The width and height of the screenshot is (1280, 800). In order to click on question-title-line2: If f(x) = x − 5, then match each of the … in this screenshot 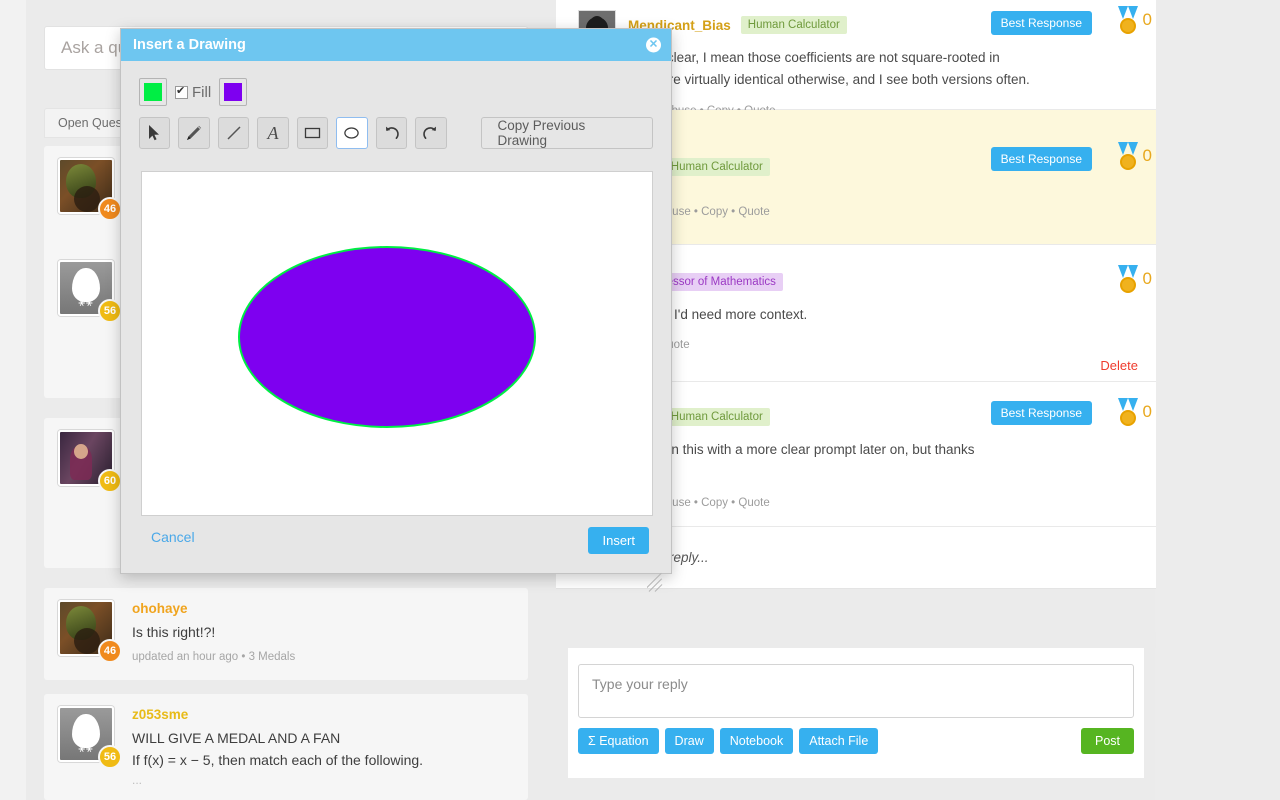, I will do `click(277, 760)`.